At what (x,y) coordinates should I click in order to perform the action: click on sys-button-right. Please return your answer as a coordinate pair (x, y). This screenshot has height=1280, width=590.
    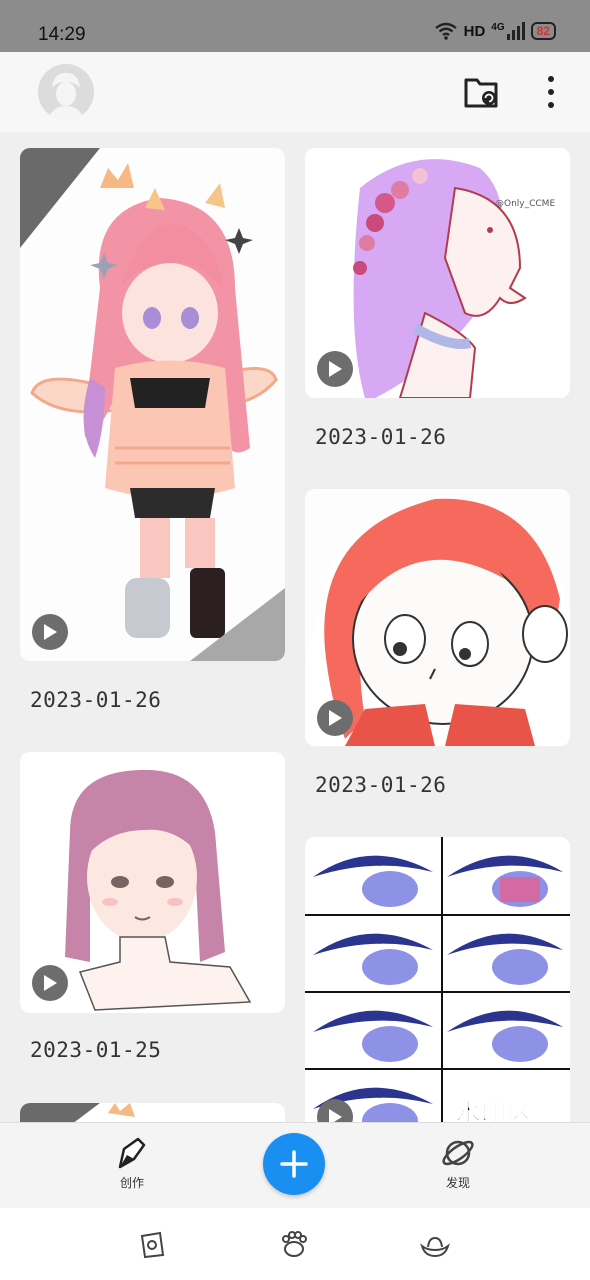
    Looking at the image, I should click on (435, 1244).